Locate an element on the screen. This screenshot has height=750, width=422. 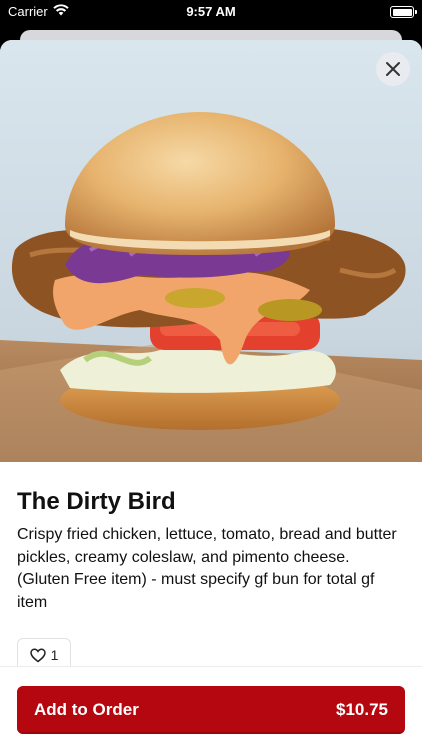
battery-icon is located at coordinates (403, 12).